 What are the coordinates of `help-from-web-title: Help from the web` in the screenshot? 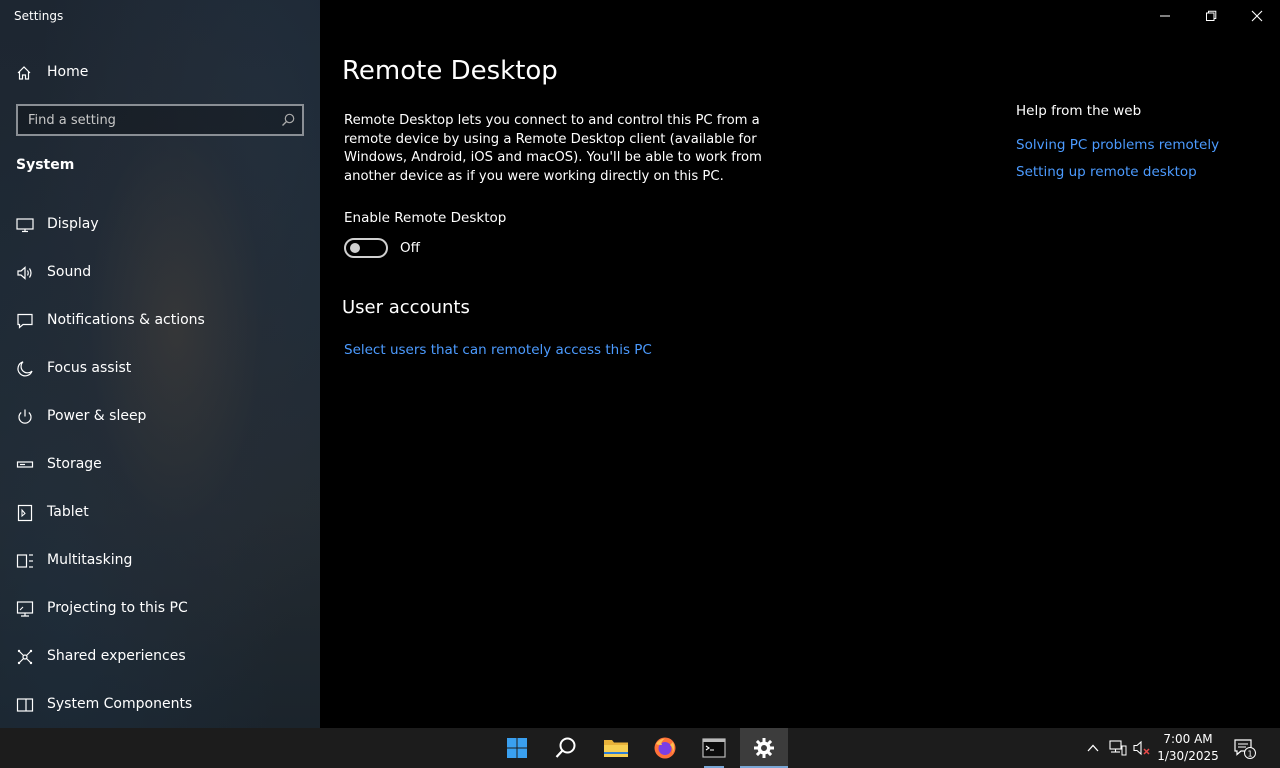 It's located at (1079, 111).